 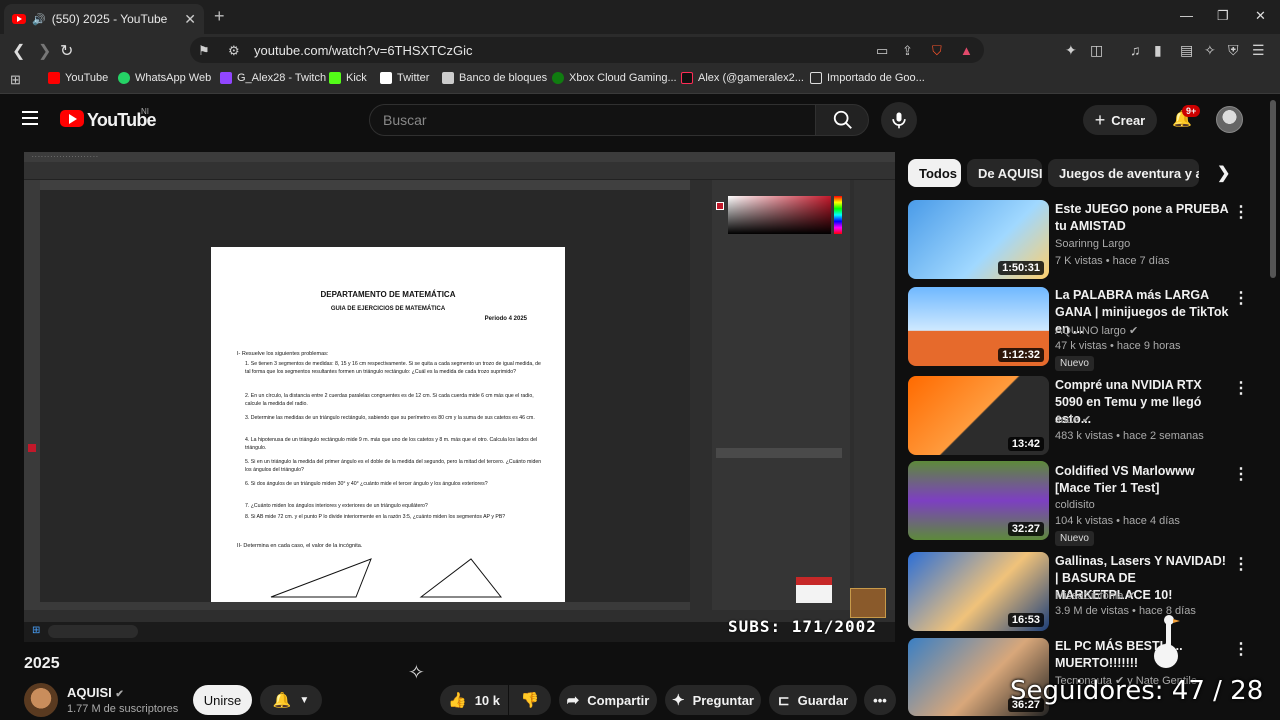 I want to click on create-button: + Crear, so click(x=1120, y=120).